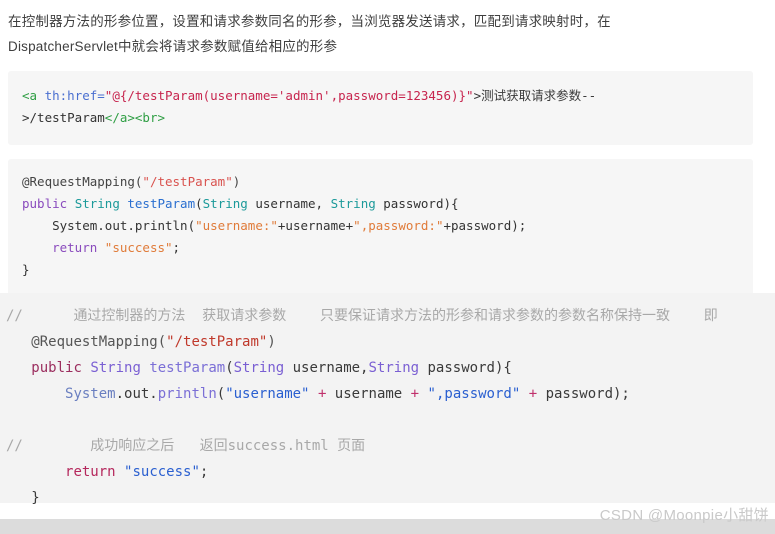 The height and width of the screenshot is (534, 775). Describe the element at coordinates (14, 316) in the screenshot. I see `band-comment-slashes-1: //` at that location.